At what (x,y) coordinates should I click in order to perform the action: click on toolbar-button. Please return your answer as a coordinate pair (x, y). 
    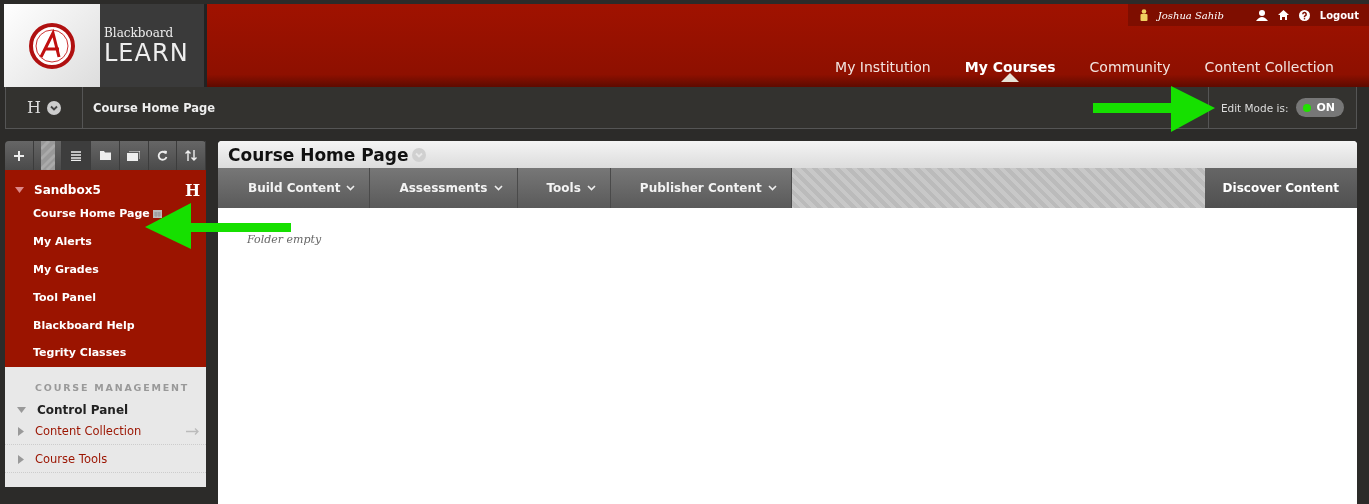
    Looking at the image, I should click on (77, 155).